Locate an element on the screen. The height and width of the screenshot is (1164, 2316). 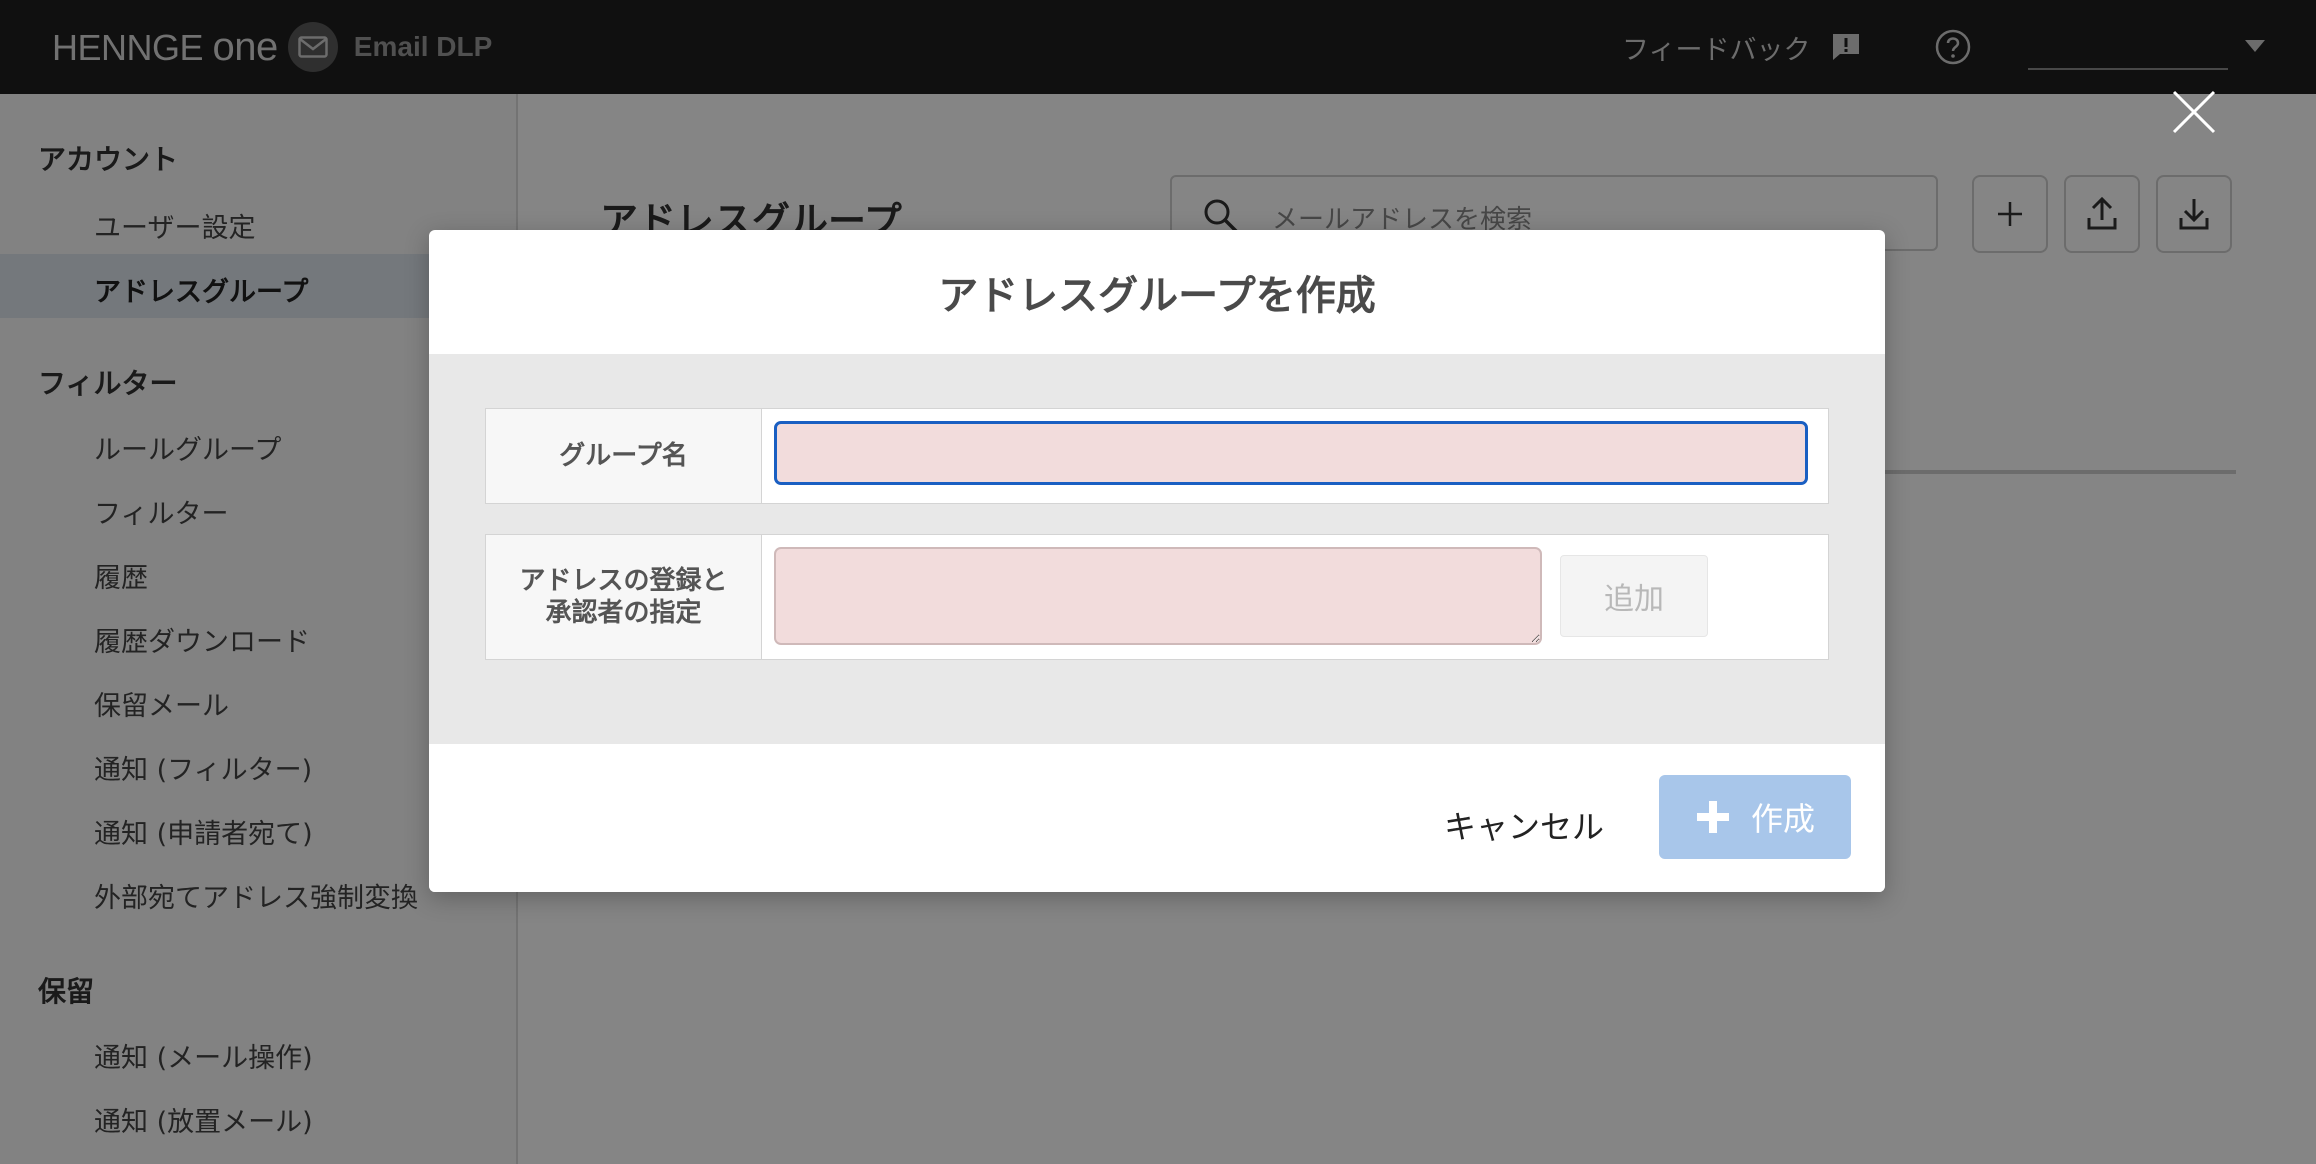
group-name-label: グループ名 is located at coordinates (624, 456).